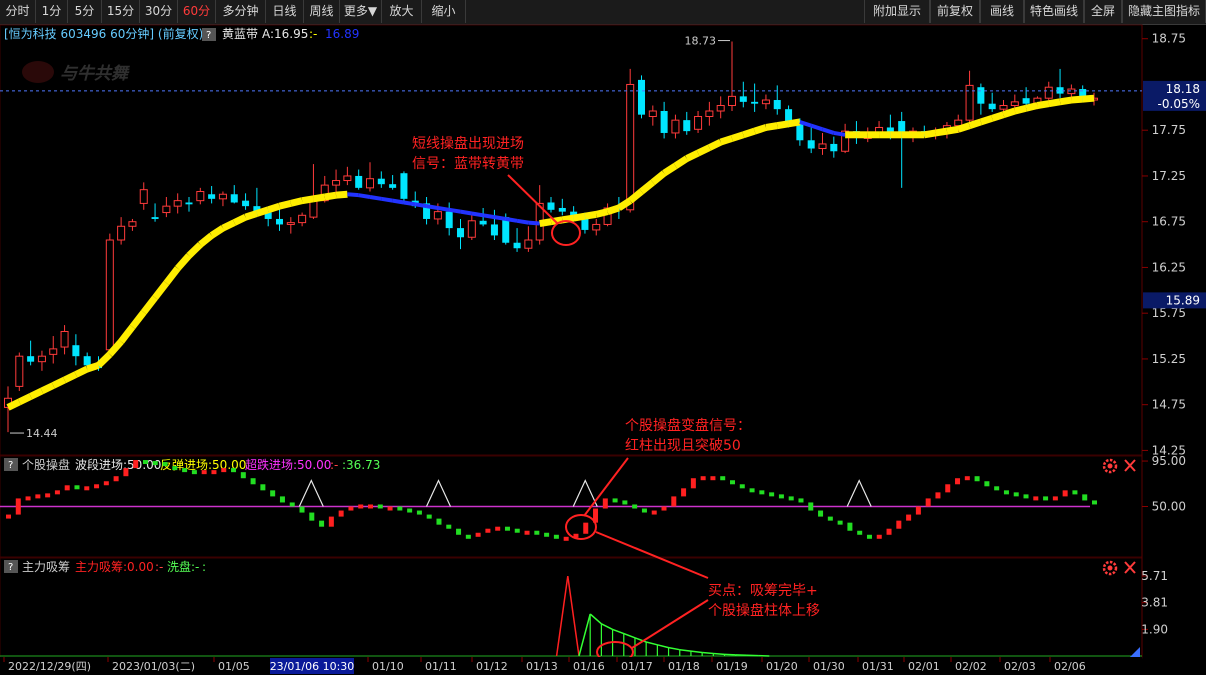  Describe the element at coordinates (204, 567) in the screenshot. I see `panel3-field4: :` at that location.